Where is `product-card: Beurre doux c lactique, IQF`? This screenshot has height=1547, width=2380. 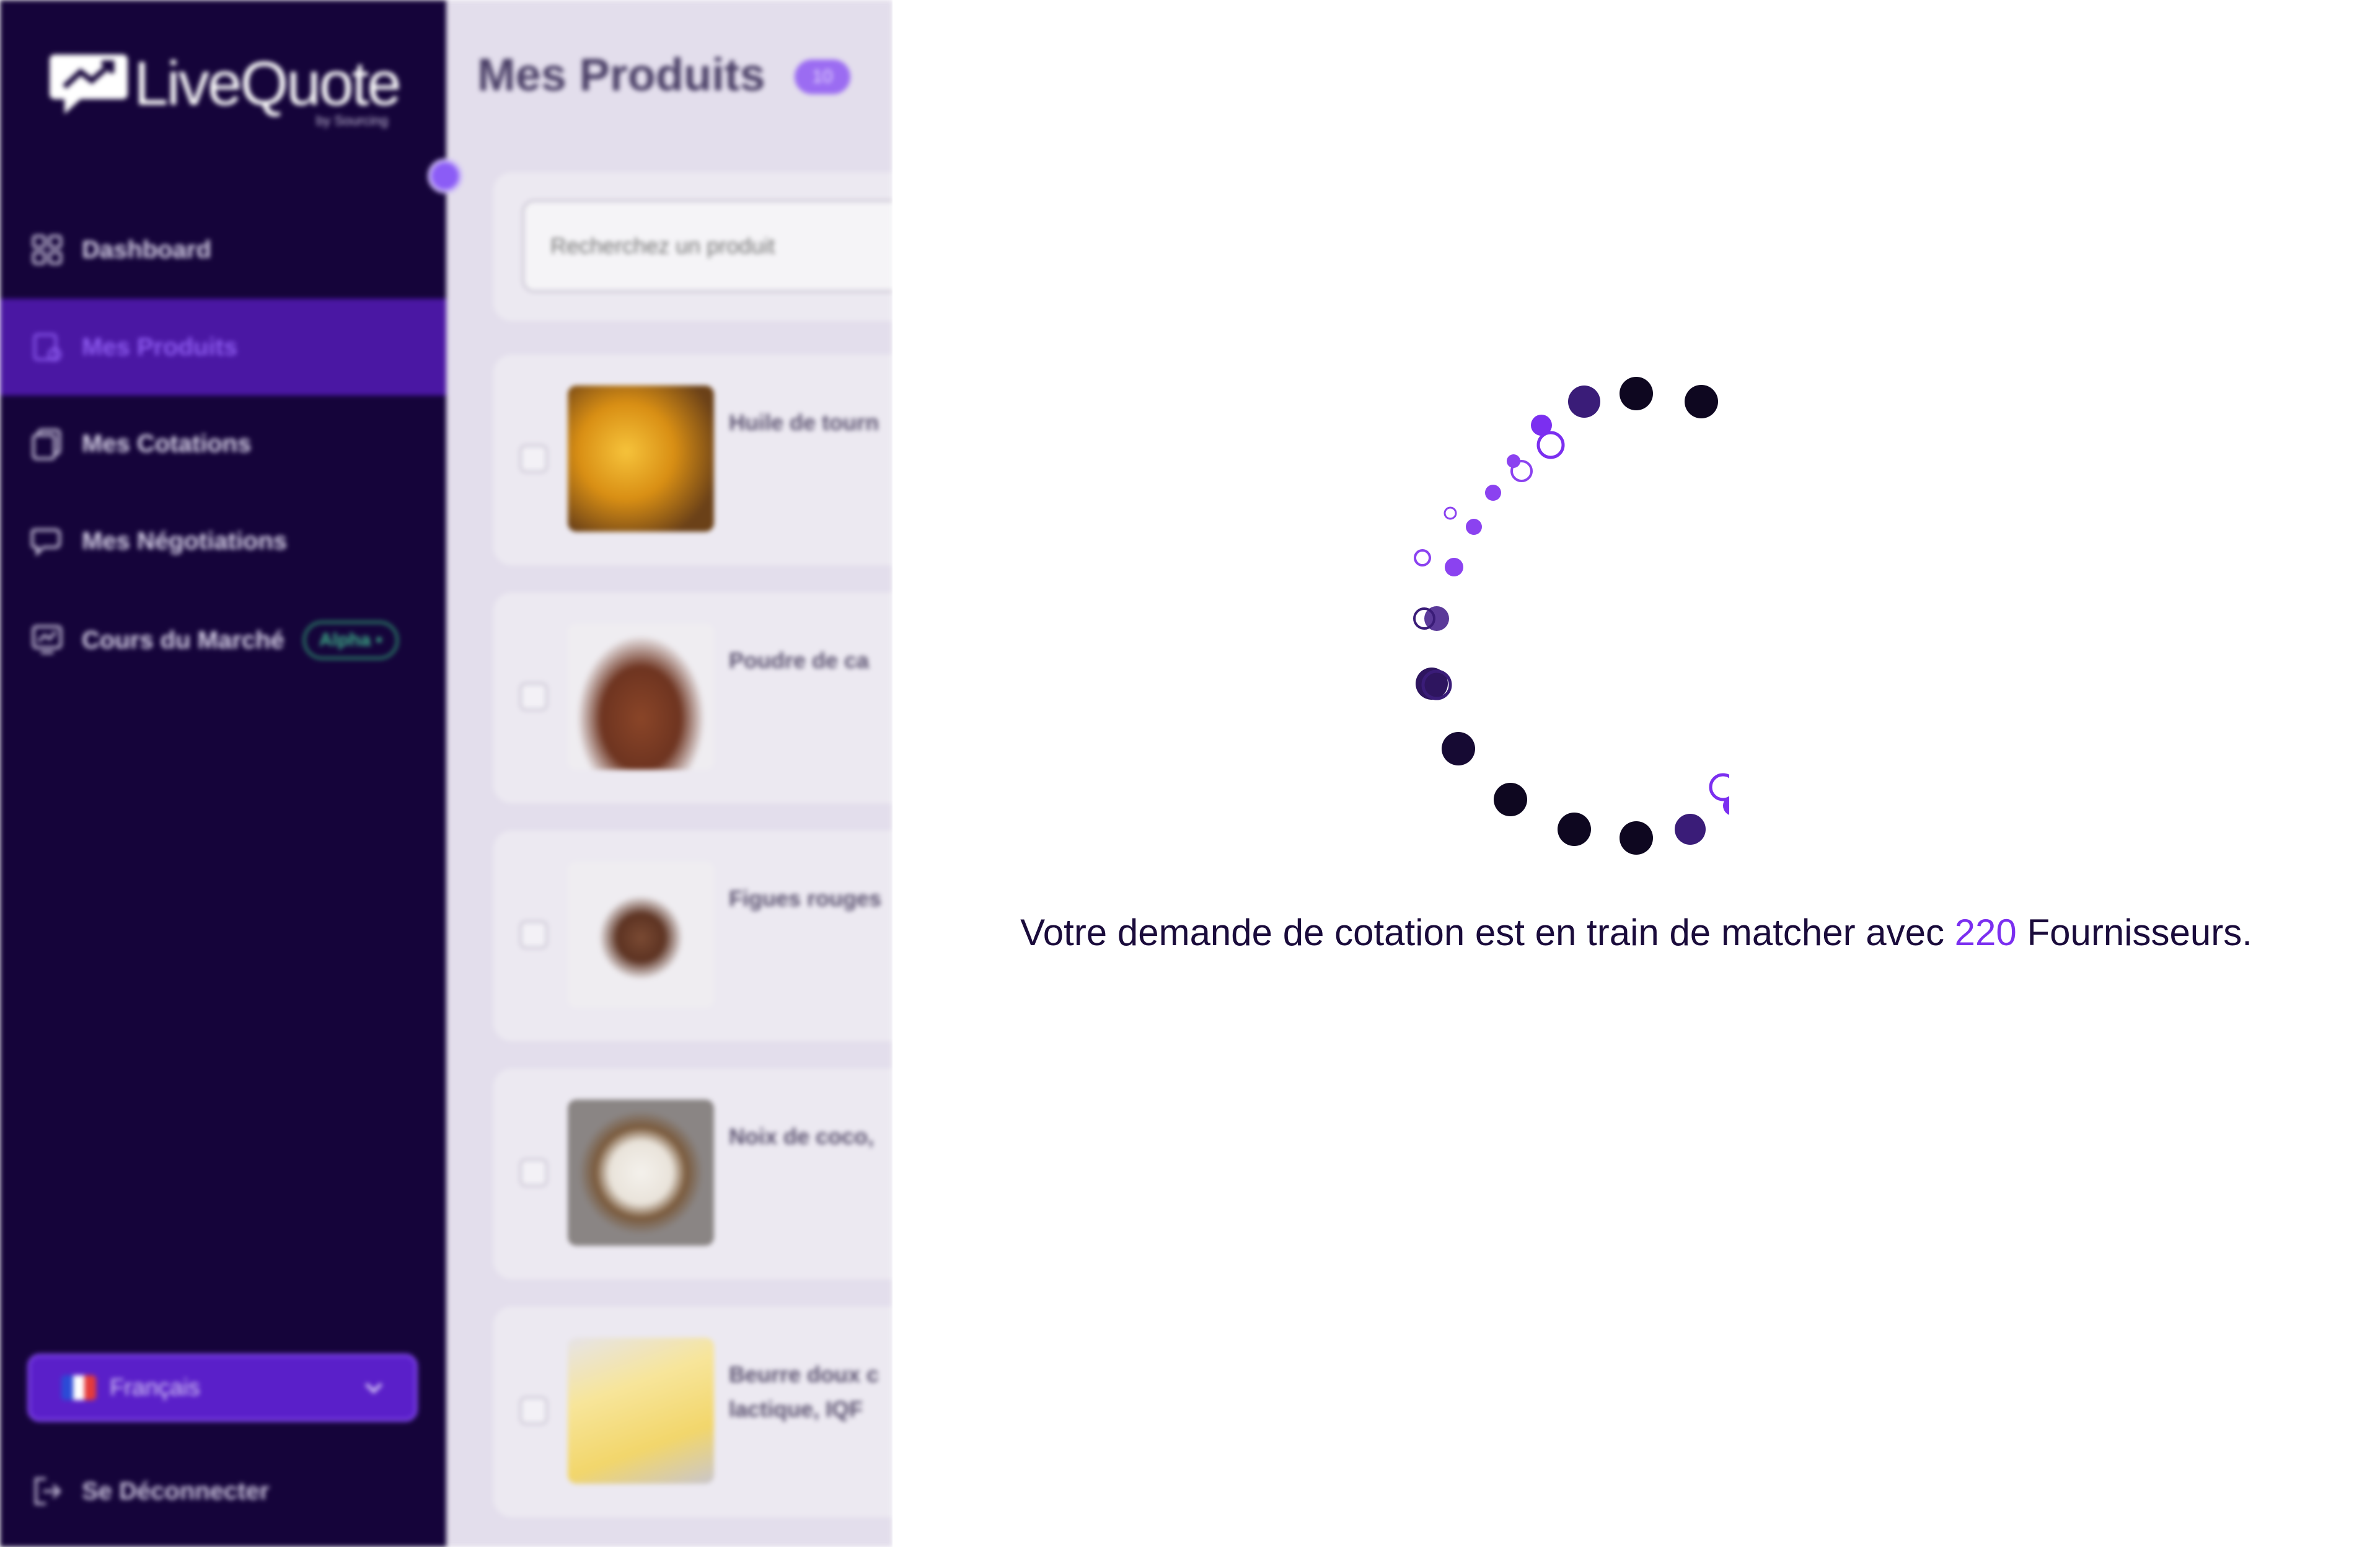 product-card: Beurre doux c lactique, IQF is located at coordinates (692, 1412).